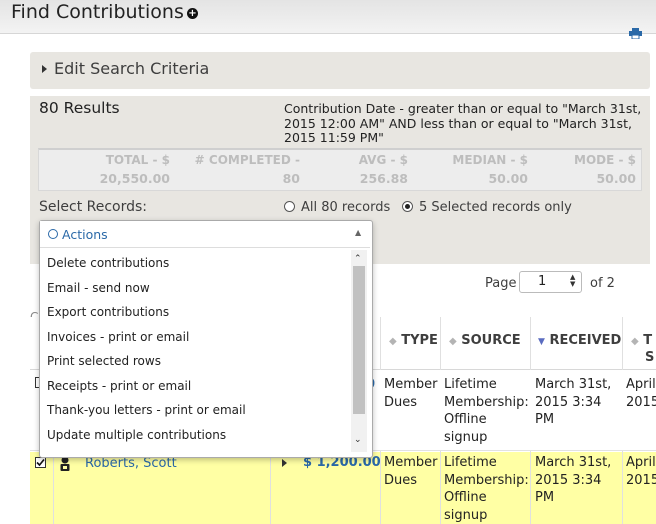 The width and height of the screenshot is (656, 524). I want to click on page-title: Find Contributions, so click(97, 12).